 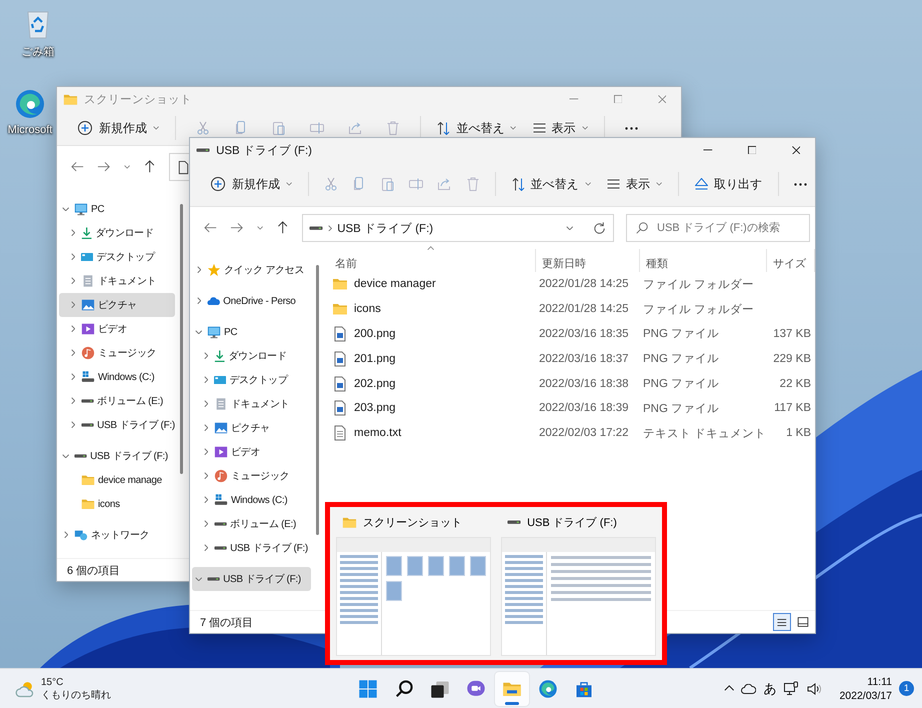 What do you see at coordinates (782, 622) in the screenshot?
I see `details-view-icon` at bounding box center [782, 622].